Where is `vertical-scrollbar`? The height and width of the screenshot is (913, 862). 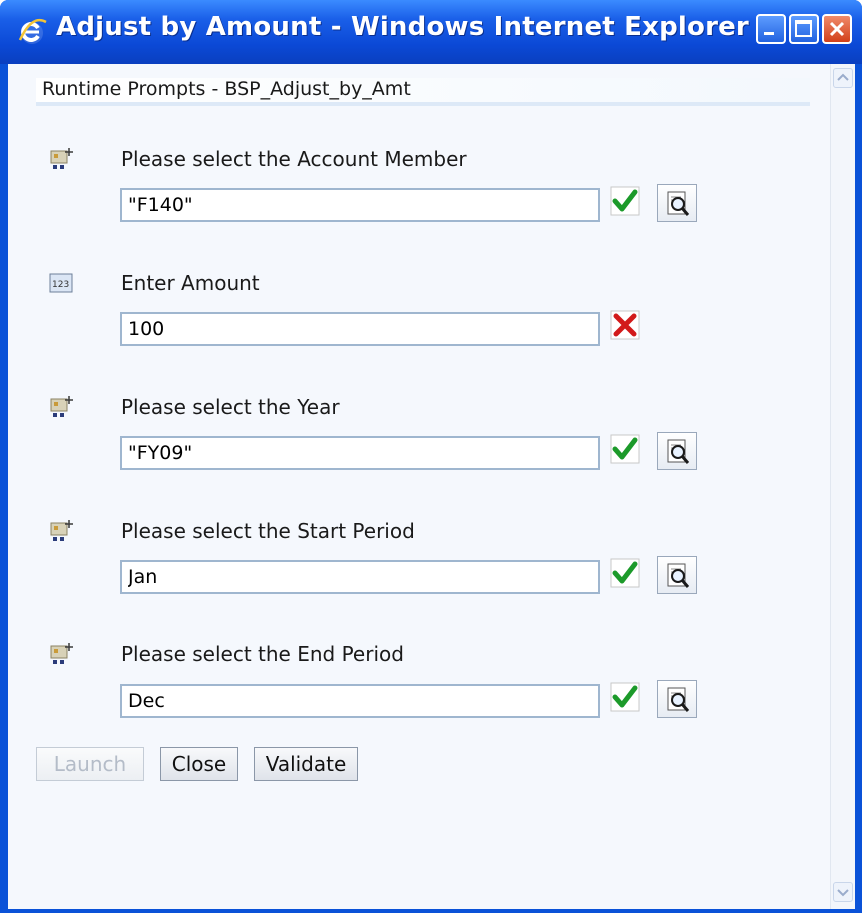 vertical-scrollbar is located at coordinates (842, 486).